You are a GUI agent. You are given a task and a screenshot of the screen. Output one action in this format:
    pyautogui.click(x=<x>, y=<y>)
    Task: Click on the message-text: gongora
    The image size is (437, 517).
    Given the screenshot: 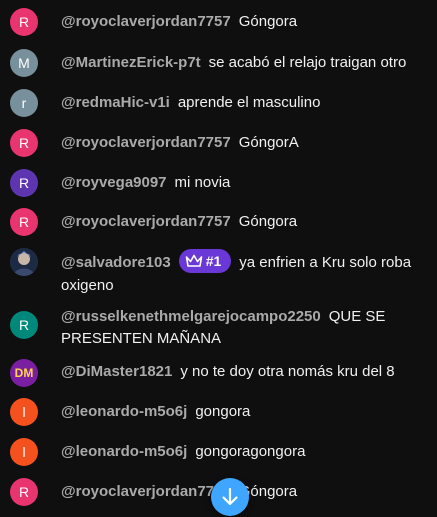 What is the action you would take?
    pyautogui.click(x=223, y=411)
    